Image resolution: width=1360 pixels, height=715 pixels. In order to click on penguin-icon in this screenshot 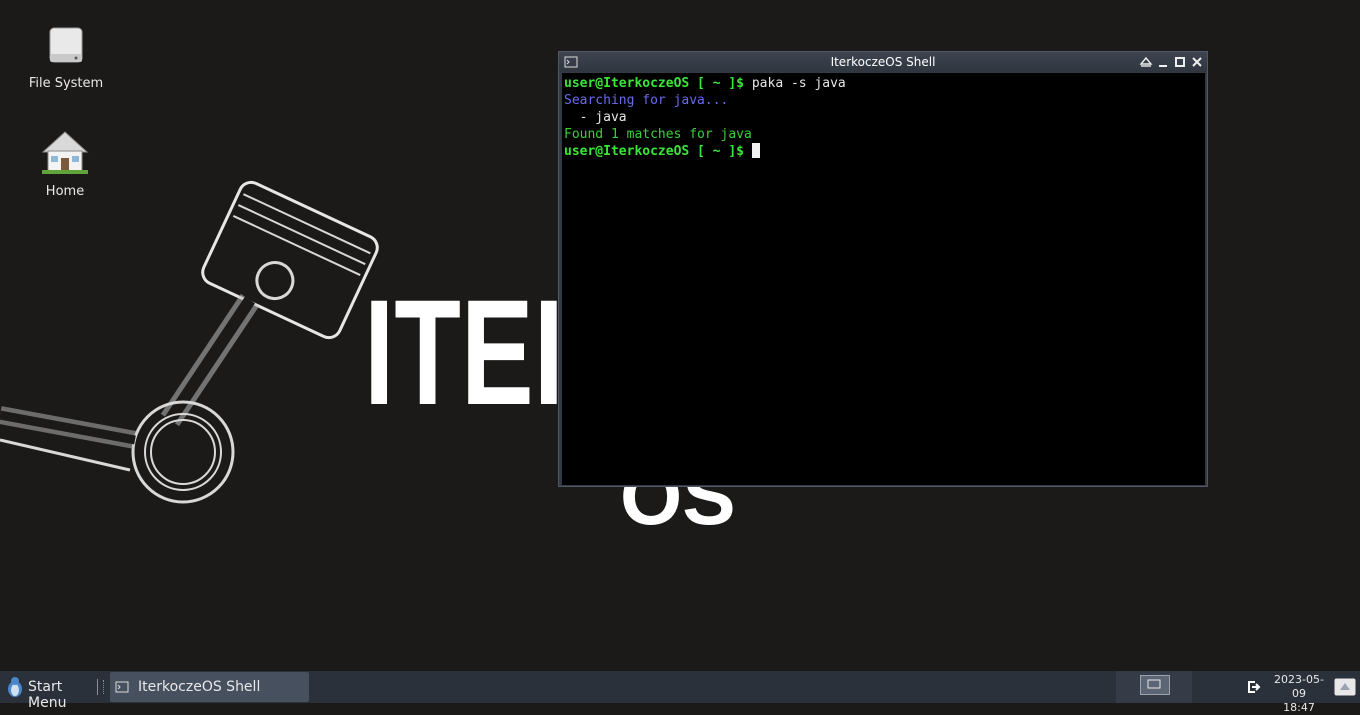, I will do `click(15, 687)`.